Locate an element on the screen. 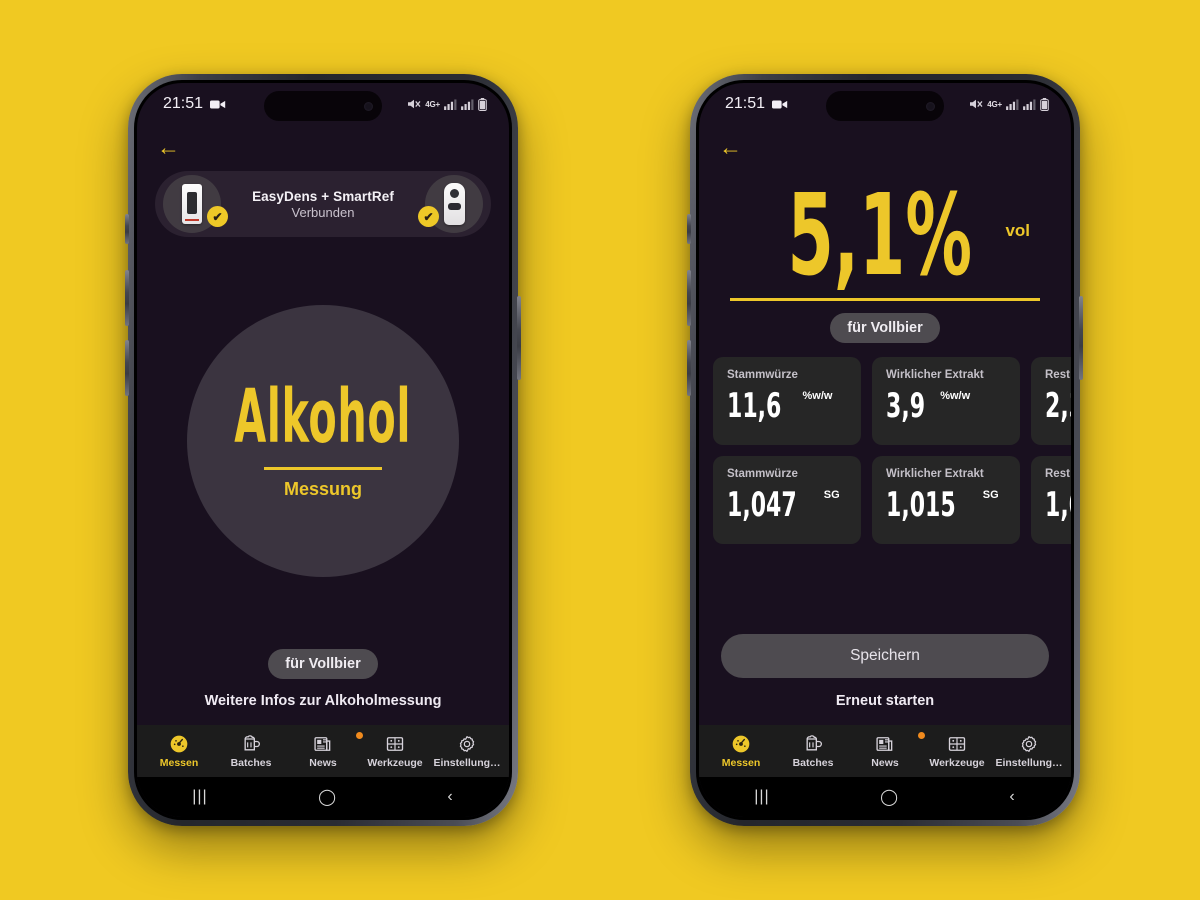  smartref-connected-check-icon: ✔ is located at coordinates (428, 216).